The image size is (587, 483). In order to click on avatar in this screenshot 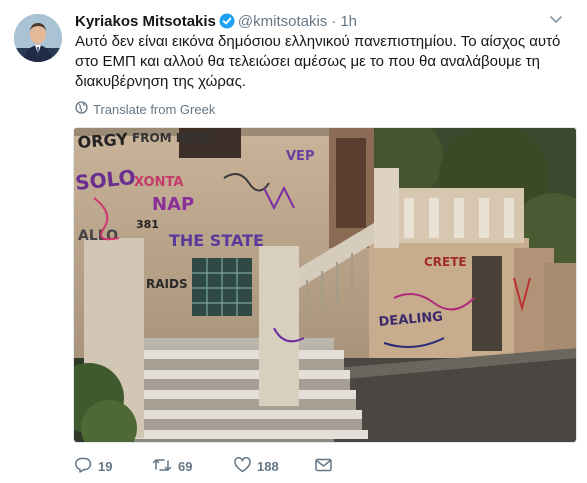, I will do `click(38, 38)`.